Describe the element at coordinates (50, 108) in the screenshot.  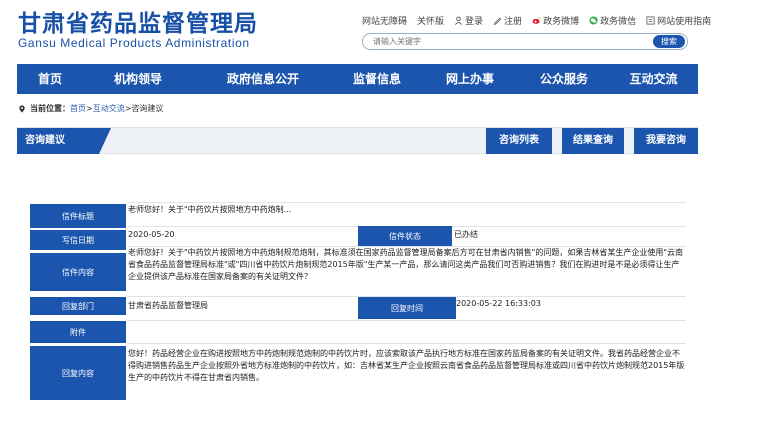
I see `breadcrumb-prefix: 当前位置：` at that location.